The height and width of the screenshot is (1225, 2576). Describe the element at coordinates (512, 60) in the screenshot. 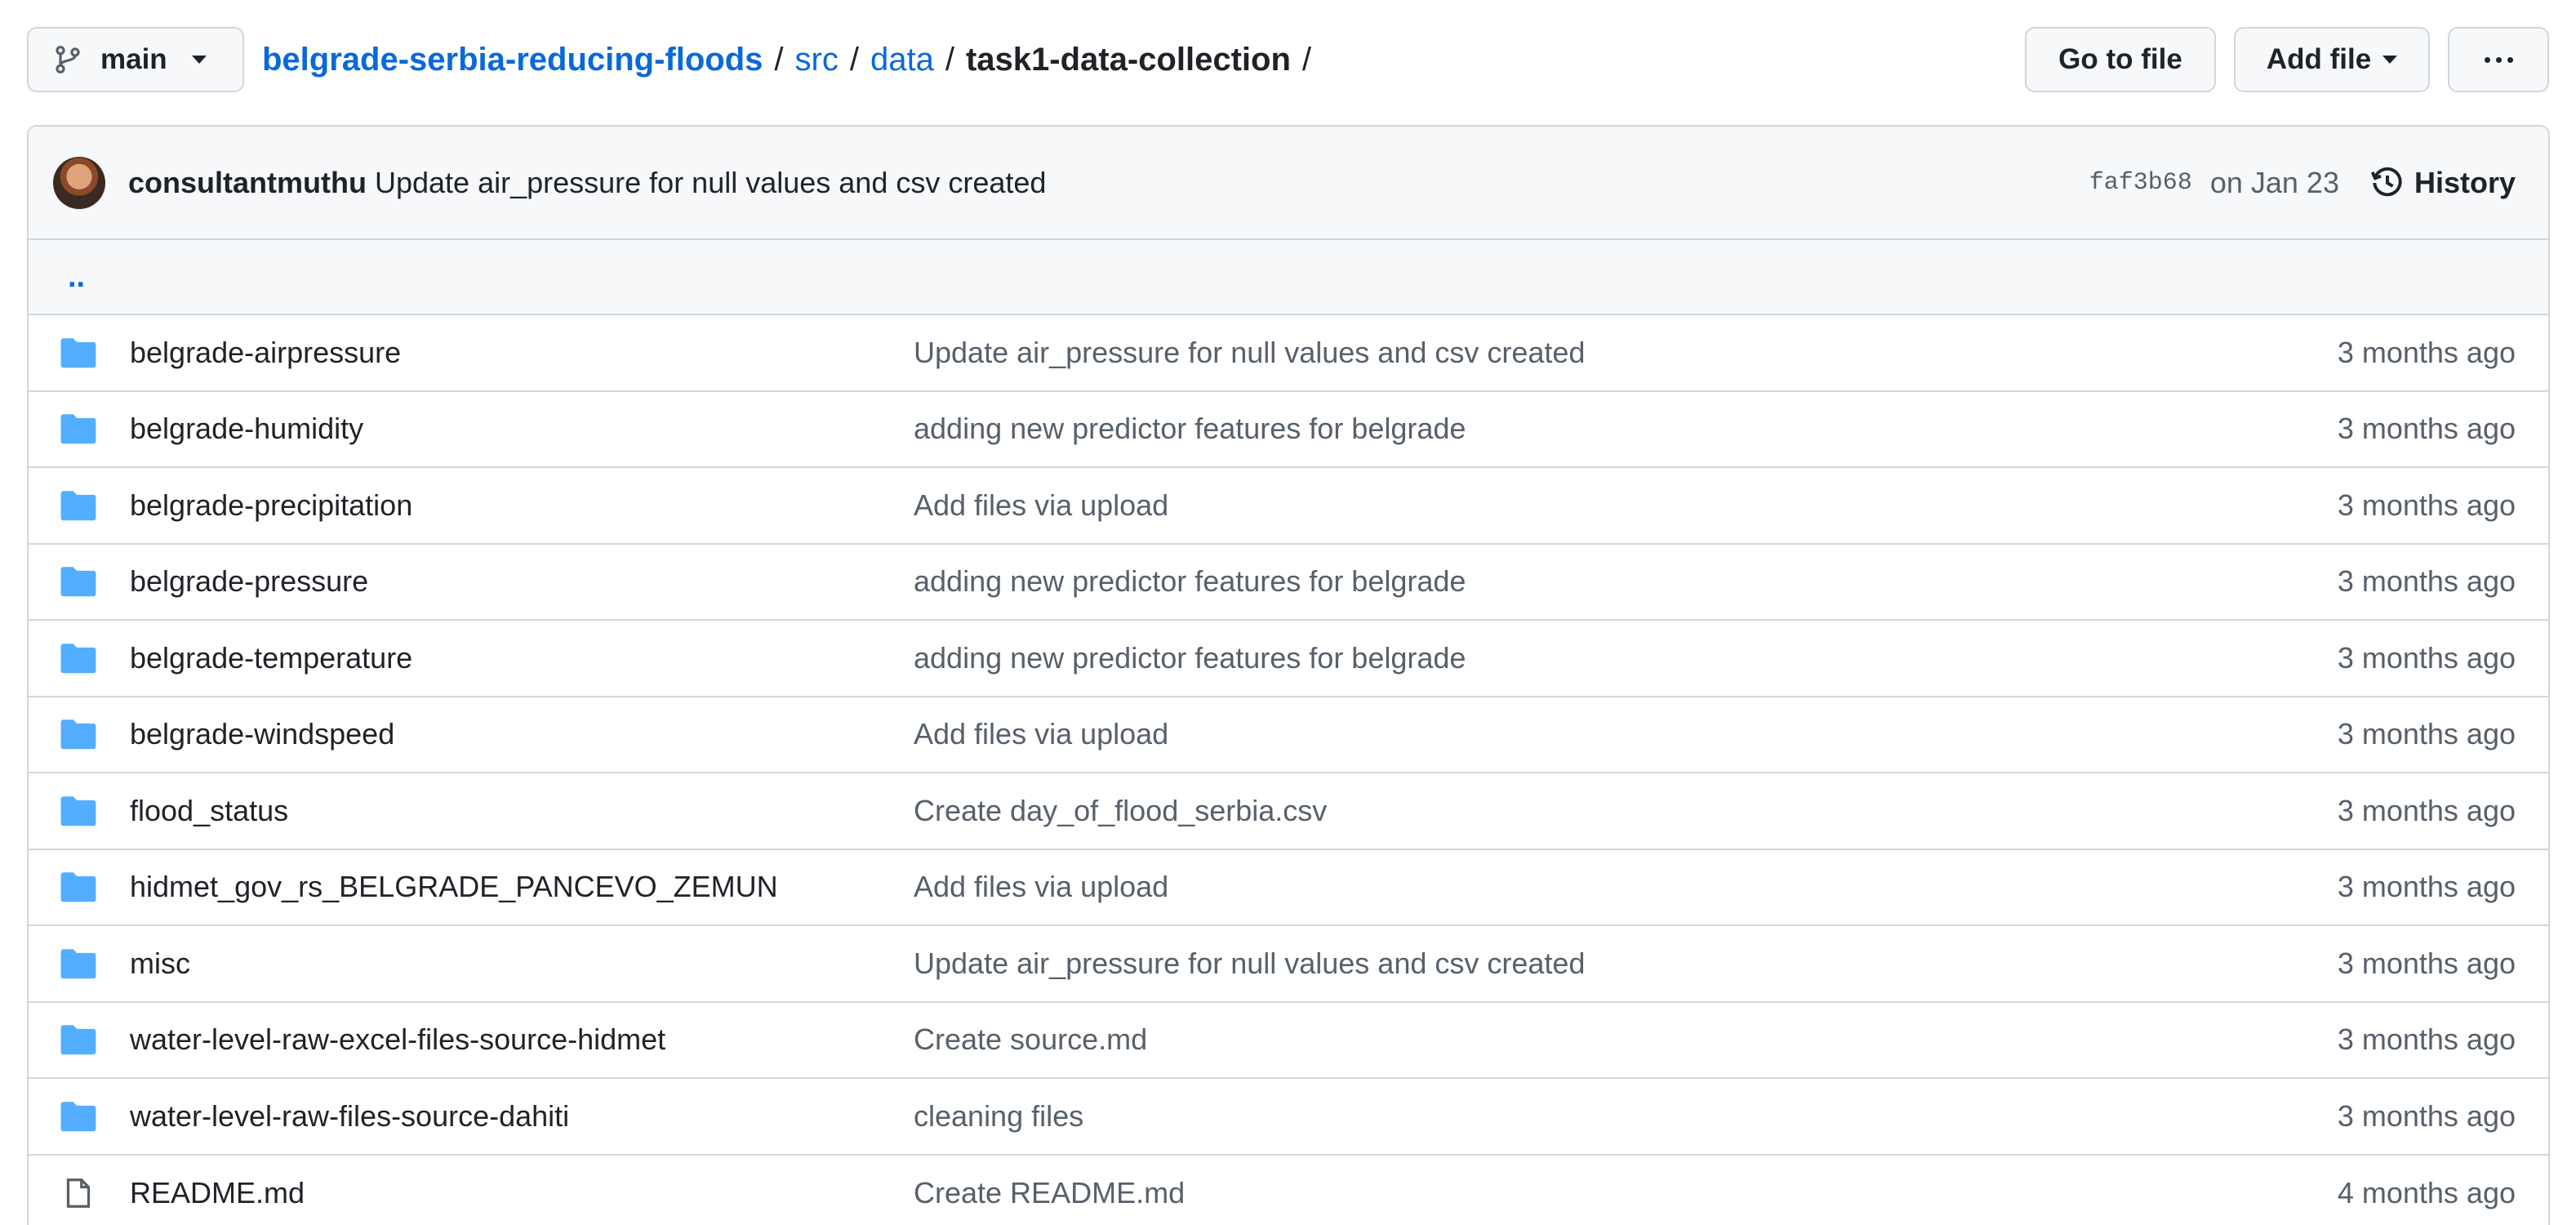

I see `breadcrumb-repo-link: belgrade-serbia-reducing-floods` at that location.